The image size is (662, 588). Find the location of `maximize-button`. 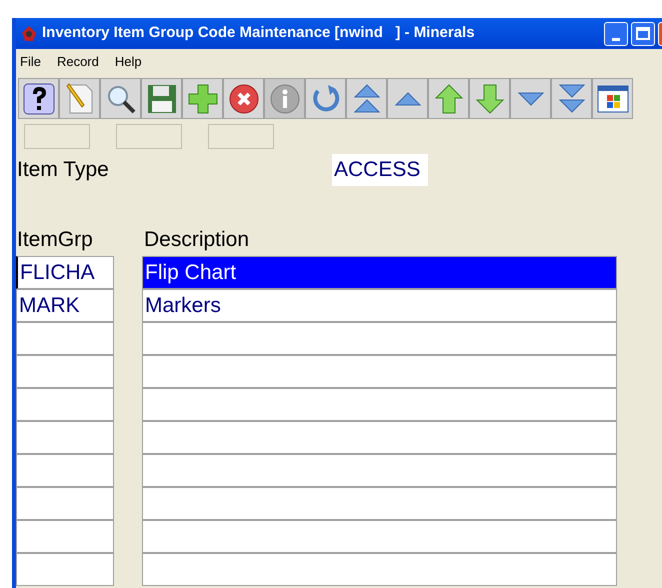

maximize-button is located at coordinates (643, 34).